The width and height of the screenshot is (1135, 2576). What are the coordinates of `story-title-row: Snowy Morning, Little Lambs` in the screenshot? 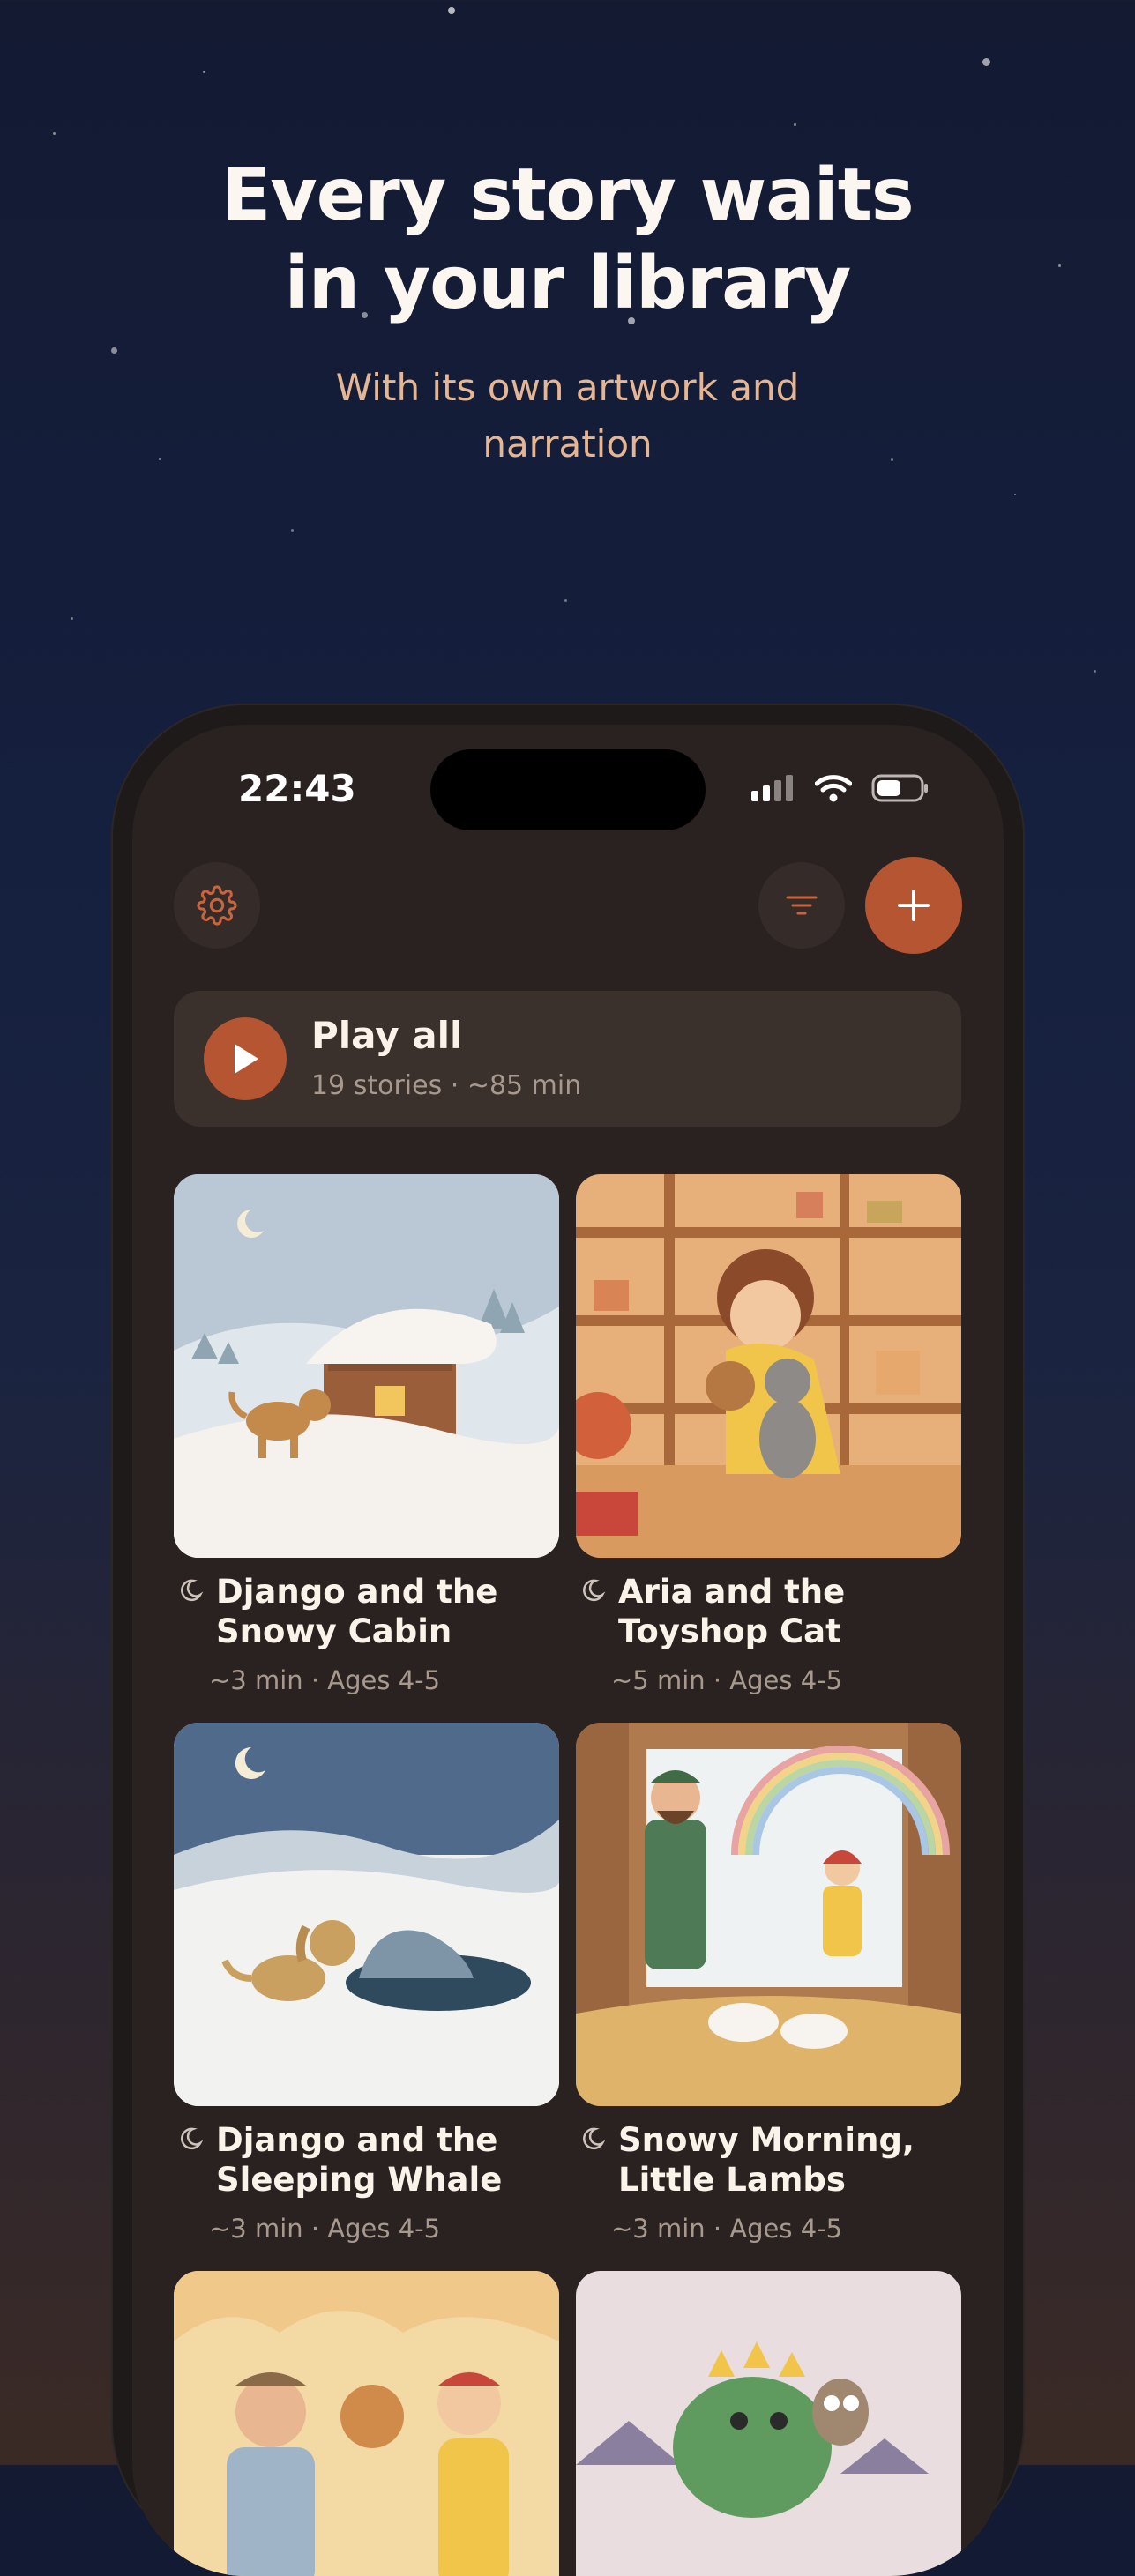 It's located at (768, 2160).